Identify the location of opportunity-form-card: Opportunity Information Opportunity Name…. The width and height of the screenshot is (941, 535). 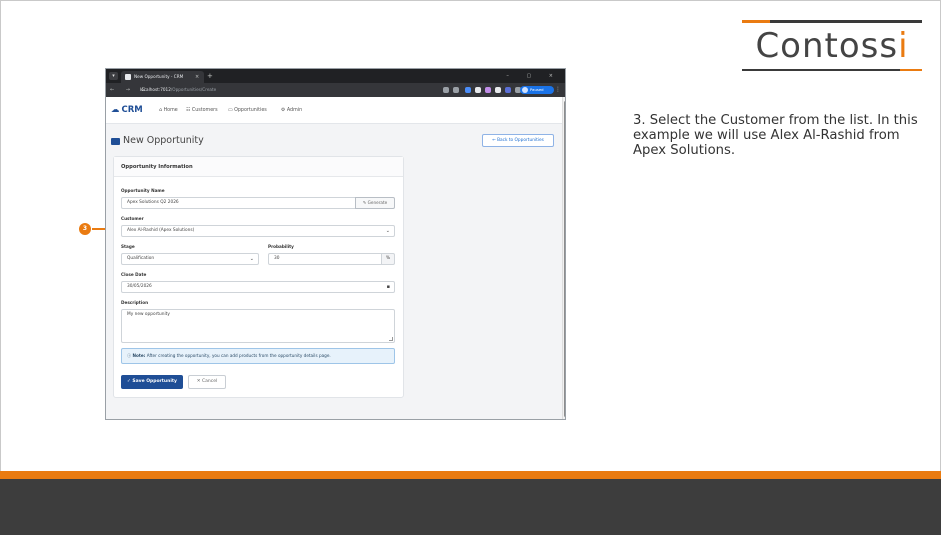
(258, 277).